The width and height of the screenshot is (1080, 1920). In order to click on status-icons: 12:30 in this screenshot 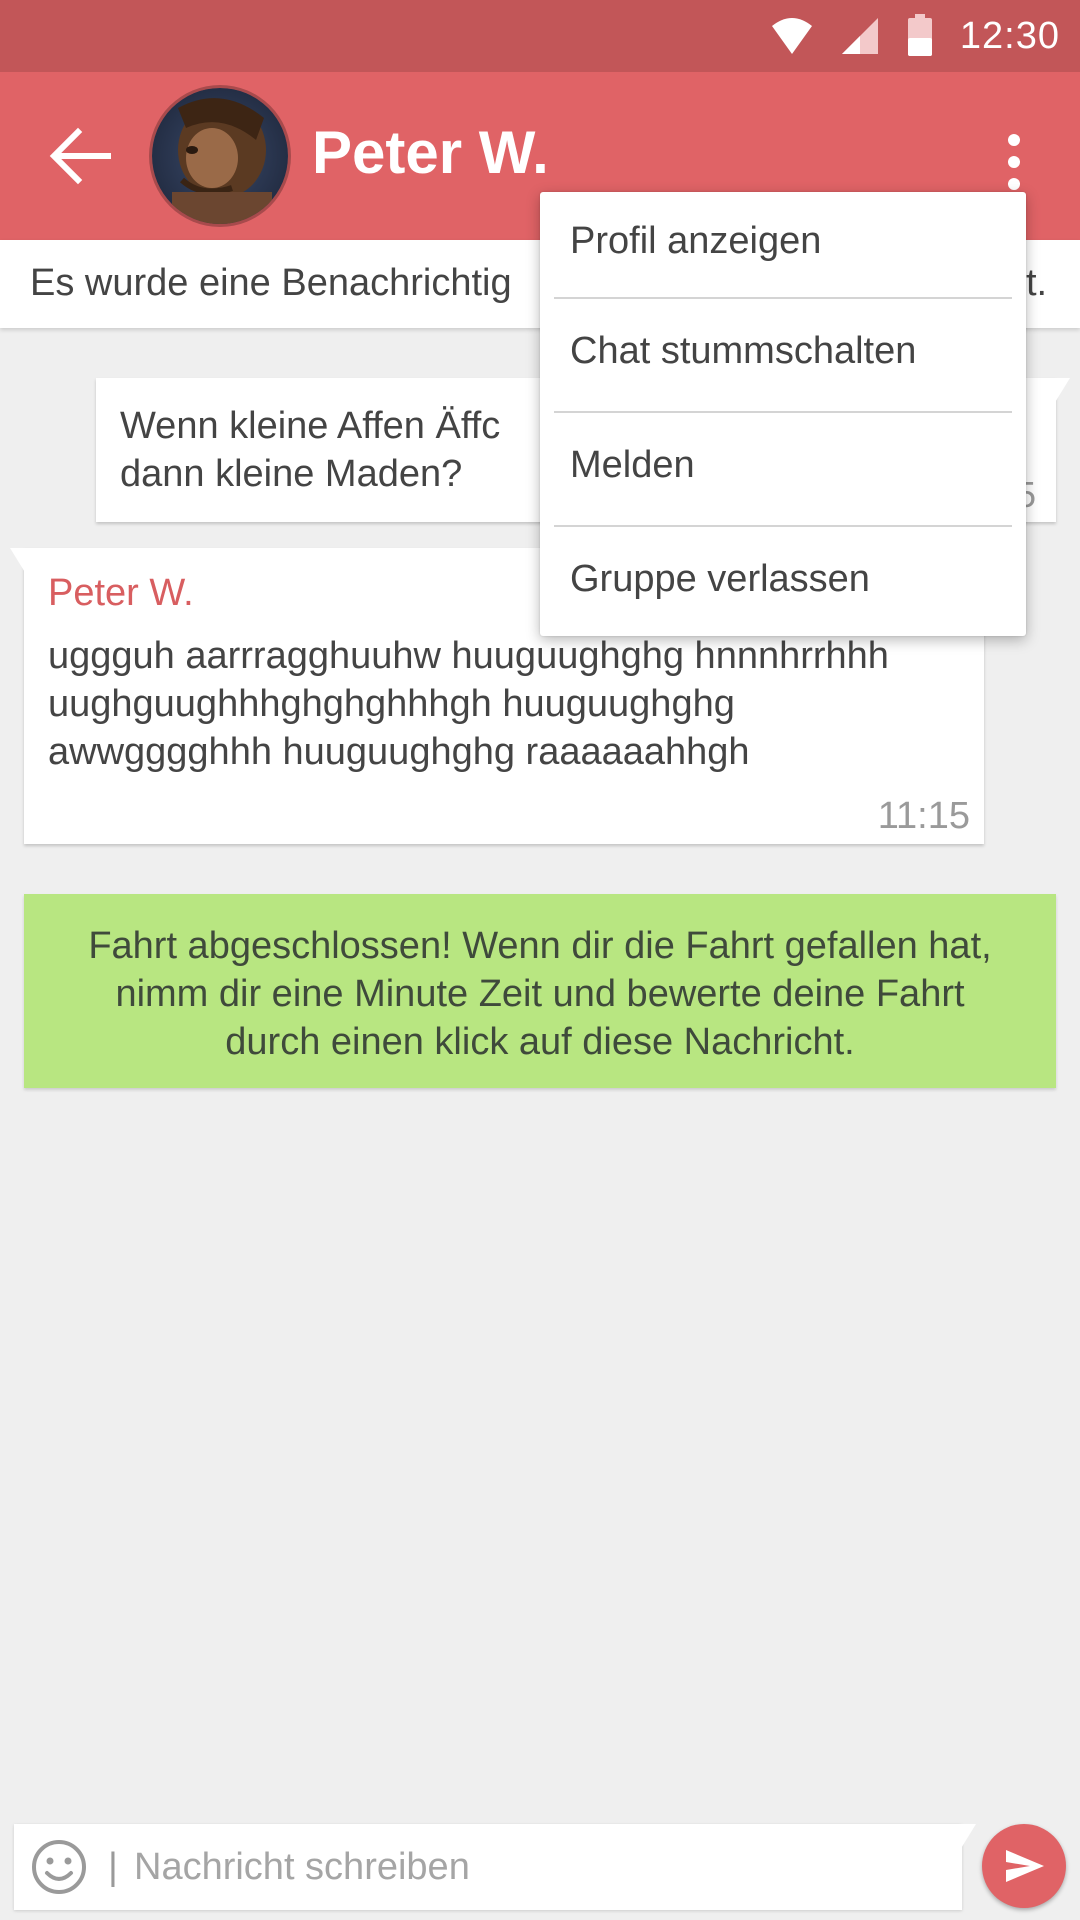, I will do `click(915, 36)`.